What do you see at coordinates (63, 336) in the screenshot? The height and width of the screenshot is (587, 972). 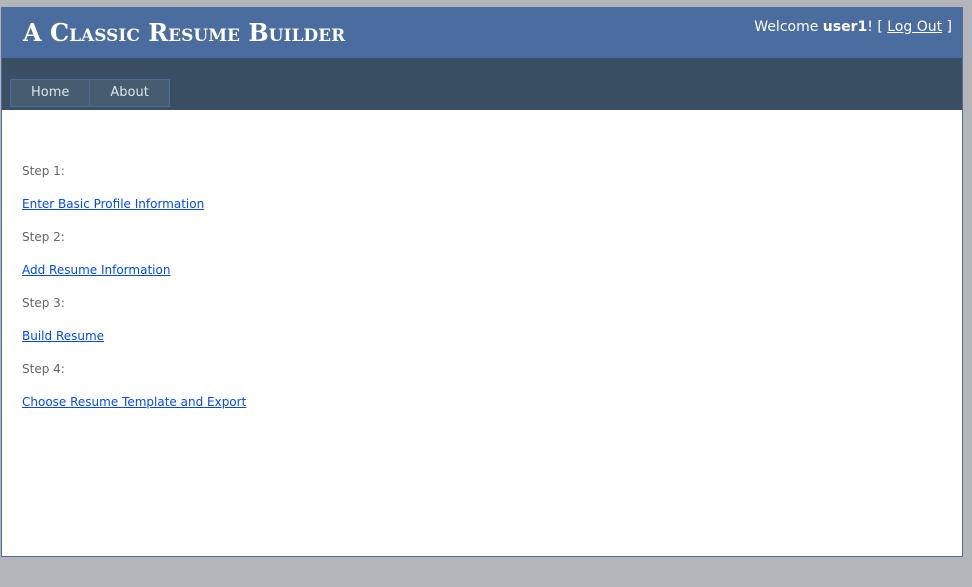 I see `build-resume-link: Build Resume` at bounding box center [63, 336].